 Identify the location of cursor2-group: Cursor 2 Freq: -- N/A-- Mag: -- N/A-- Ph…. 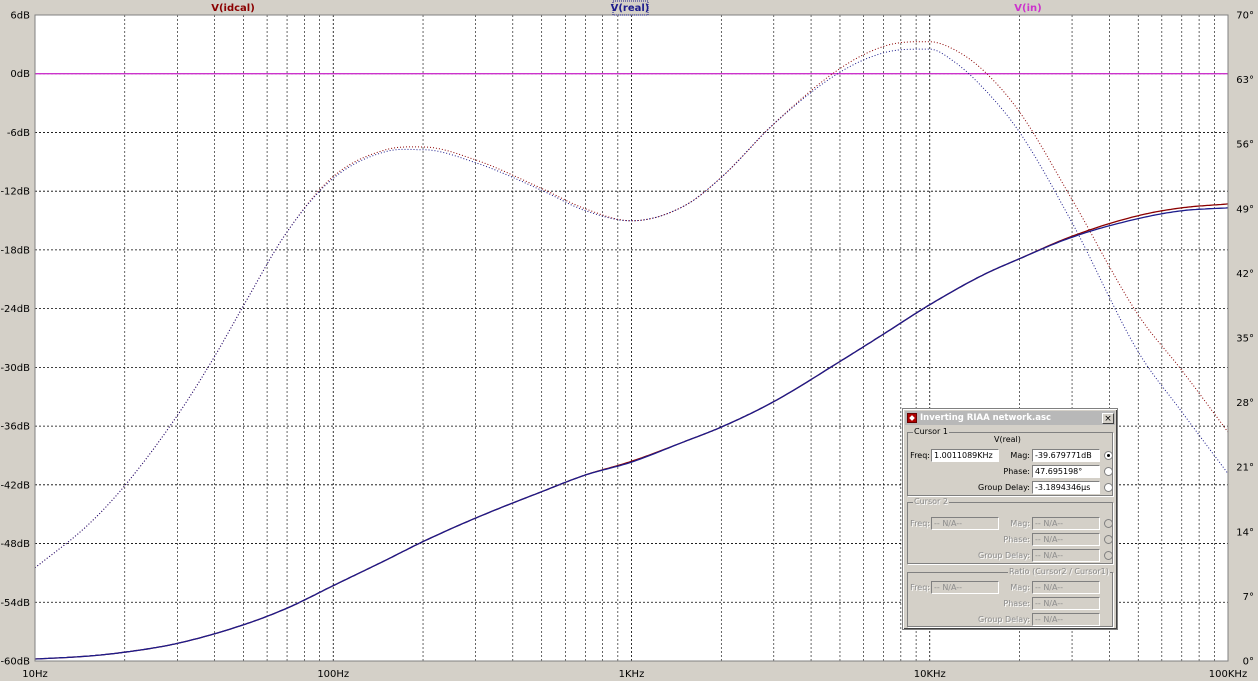
(1010, 530).